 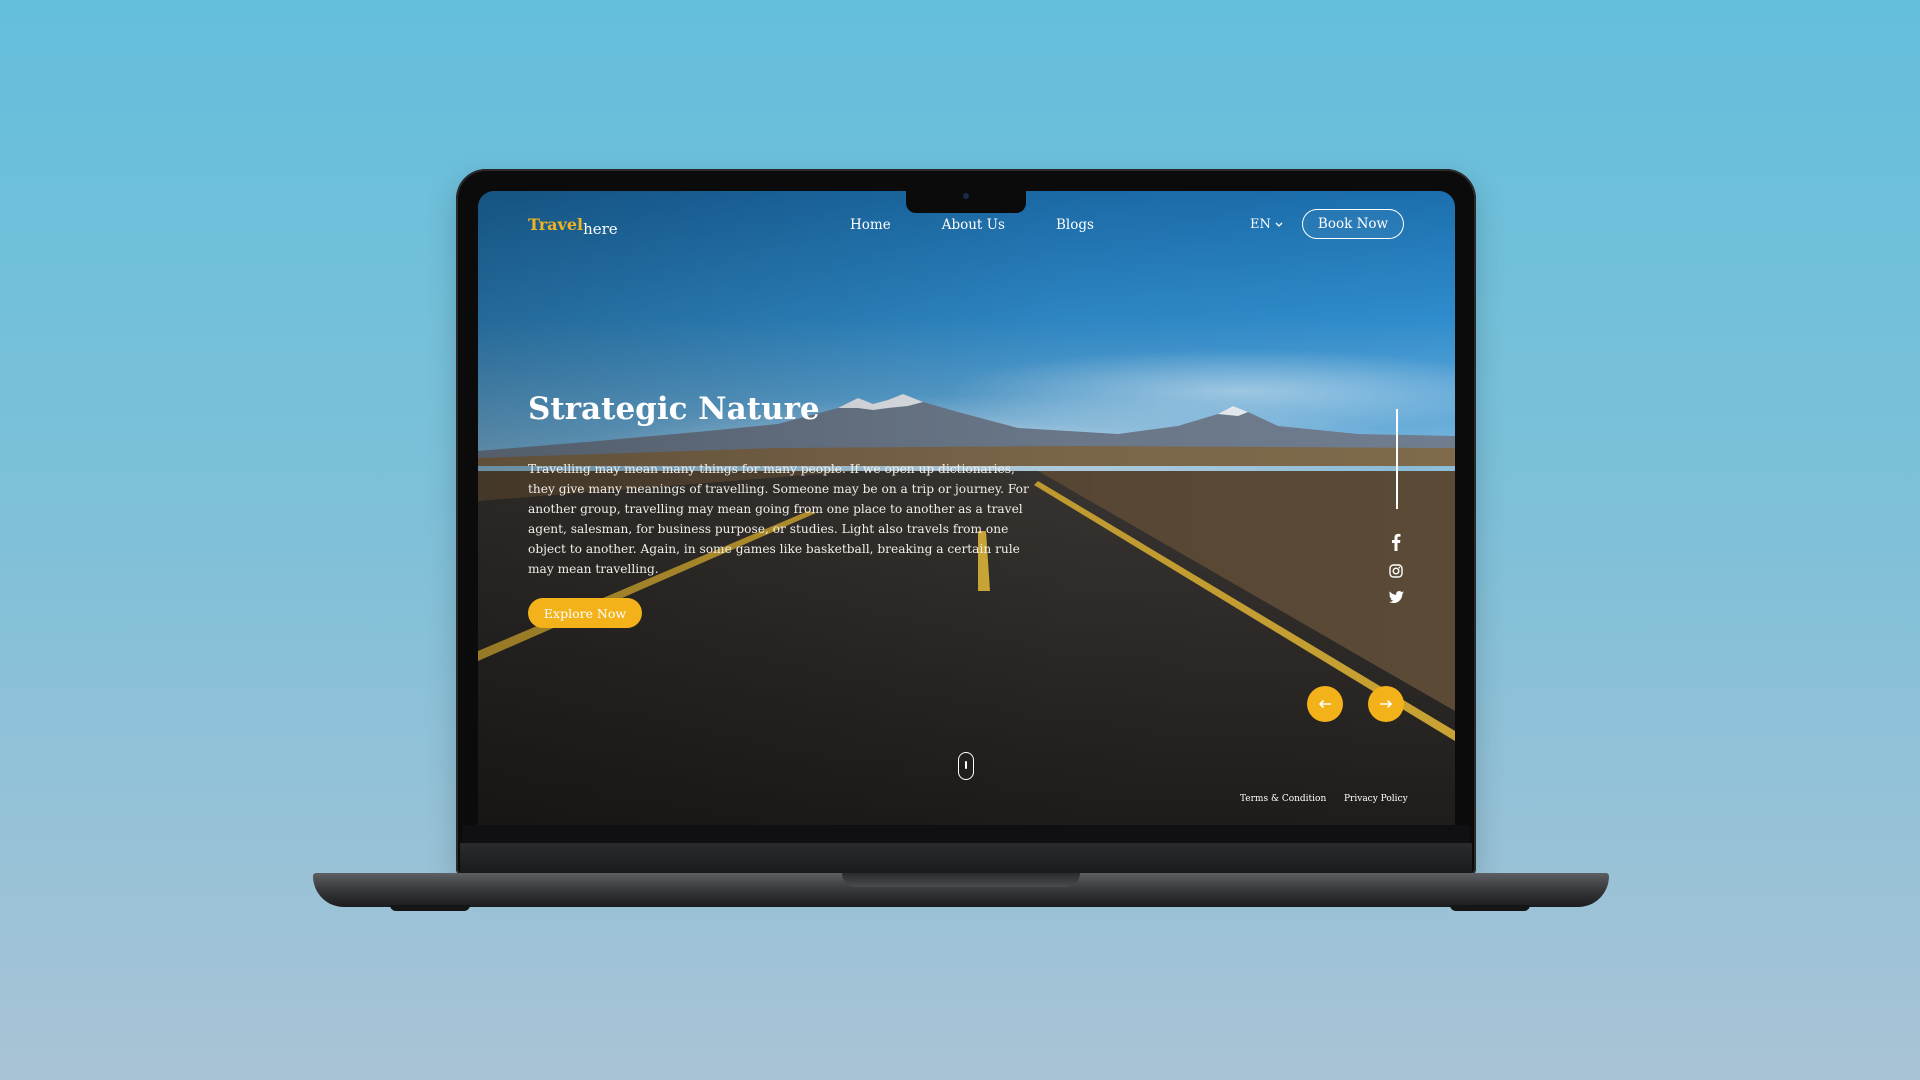 What do you see at coordinates (556, 224) in the screenshot?
I see `brand-logo-part1: Travel` at bounding box center [556, 224].